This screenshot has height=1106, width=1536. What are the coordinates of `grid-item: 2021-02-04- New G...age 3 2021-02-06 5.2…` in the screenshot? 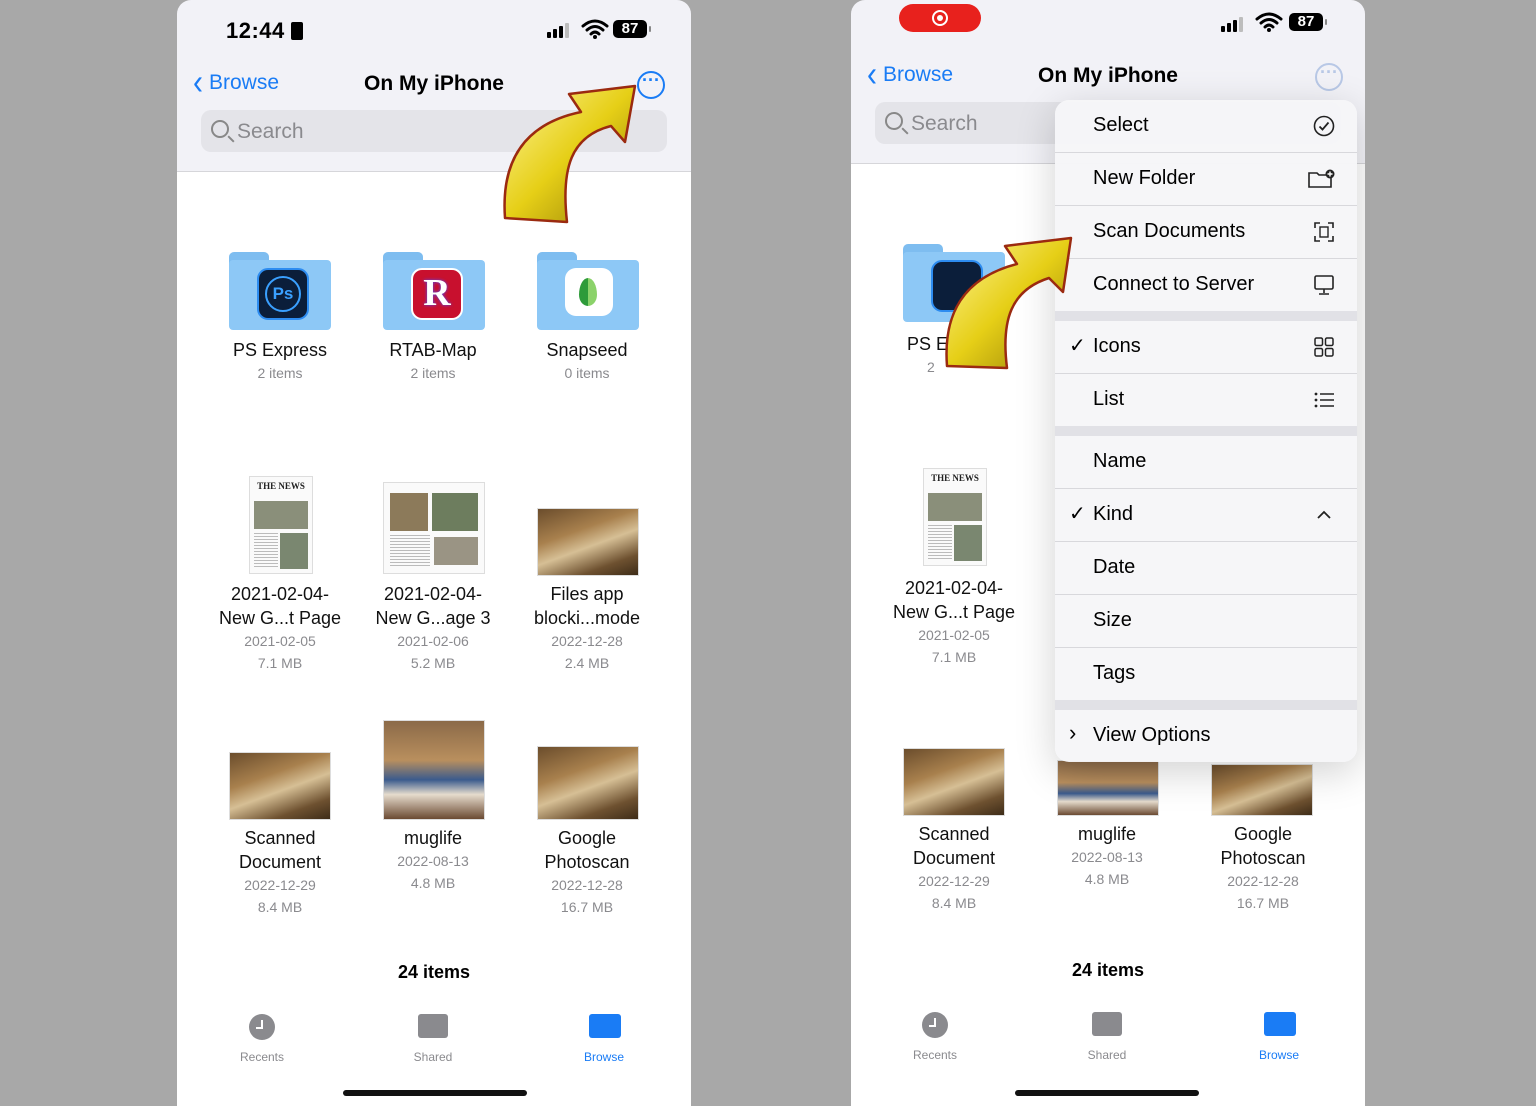 It's located at (433, 628).